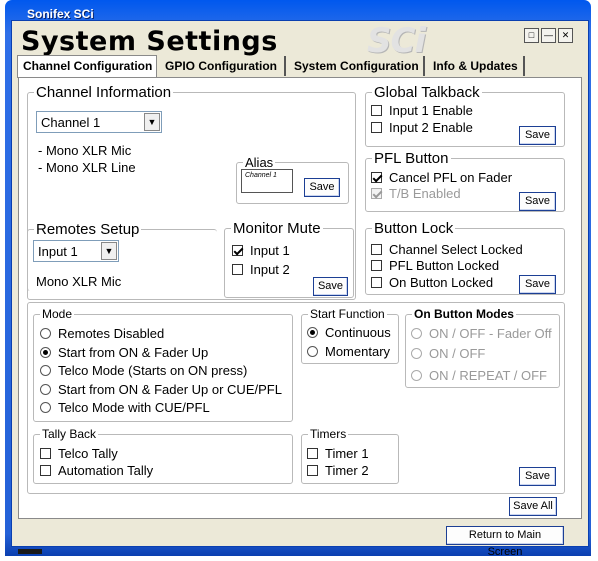  I want to click on return-main-screen-button: Return to Main Screen, so click(505, 542).